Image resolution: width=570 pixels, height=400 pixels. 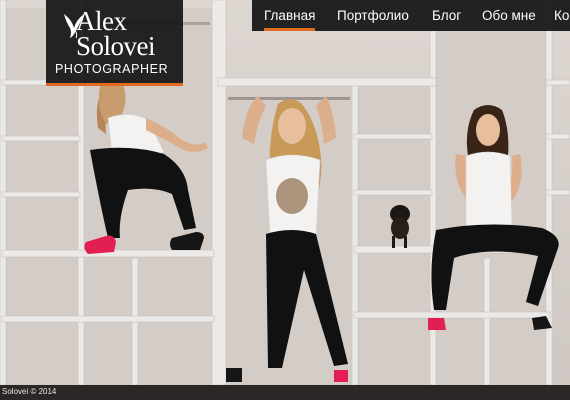 What do you see at coordinates (112, 69) in the screenshot?
I see `logo-subtitle: PHOTOGRAPHER` at bounding box center [112, 69].